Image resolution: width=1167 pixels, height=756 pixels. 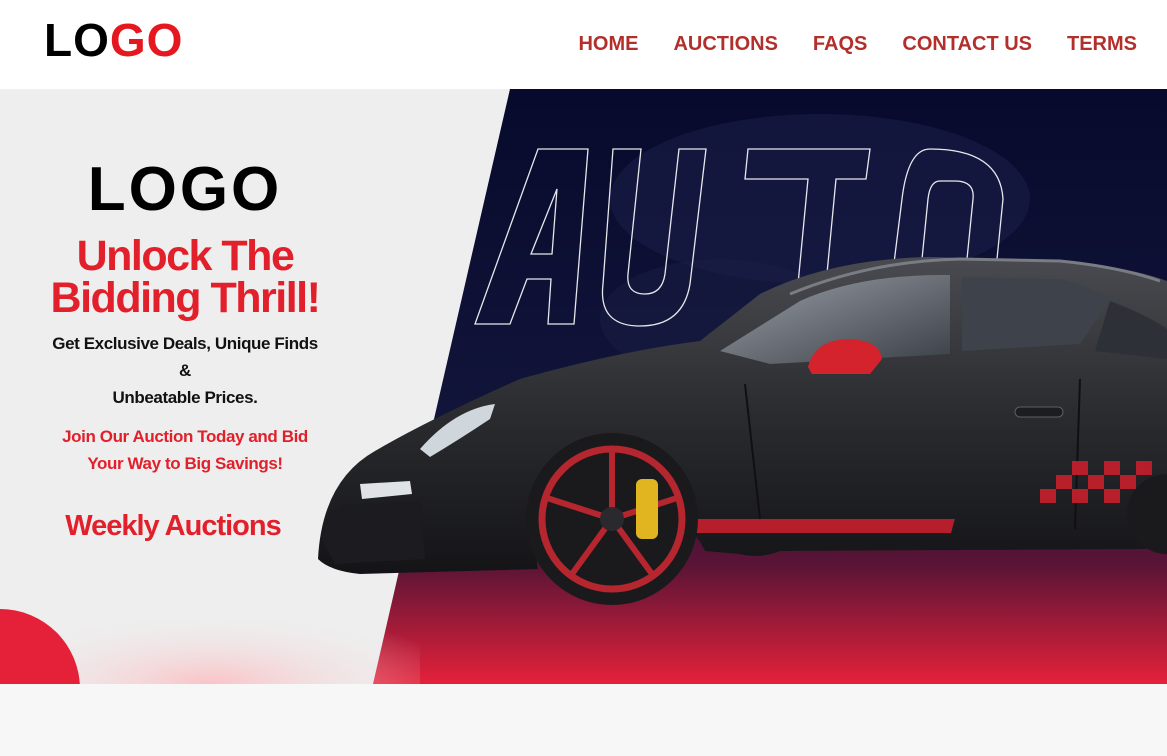 I want to click on hero-logo: LOGO, so click(x=185, y=189).